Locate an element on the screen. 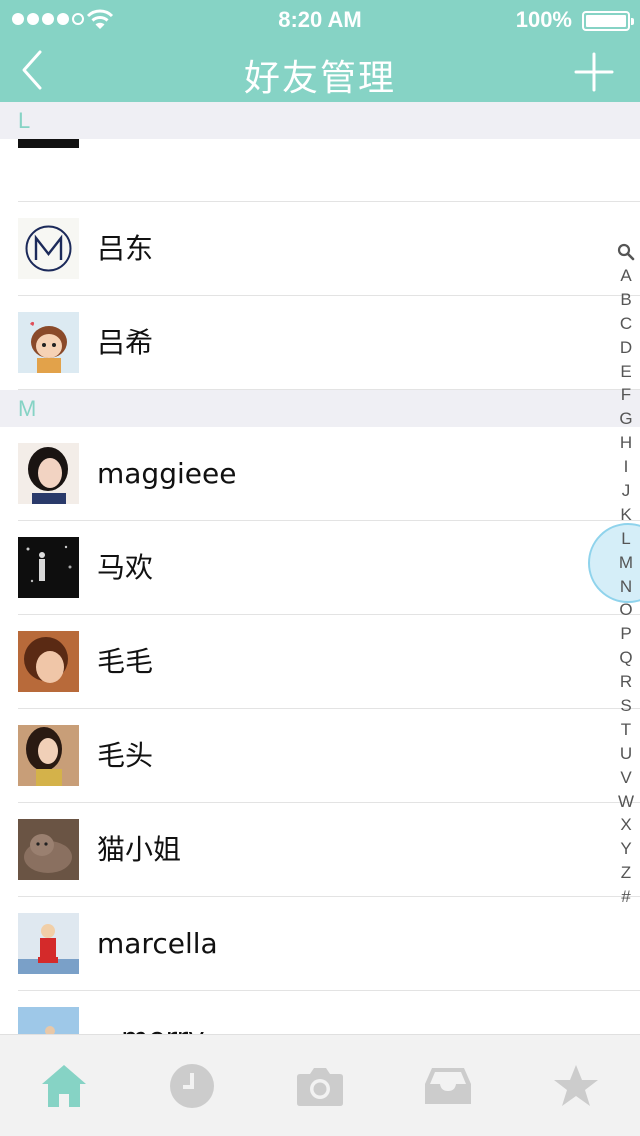 The width and height of the screenshot is (640, 1136). tab-bar is located at coordinates (320, 1085).